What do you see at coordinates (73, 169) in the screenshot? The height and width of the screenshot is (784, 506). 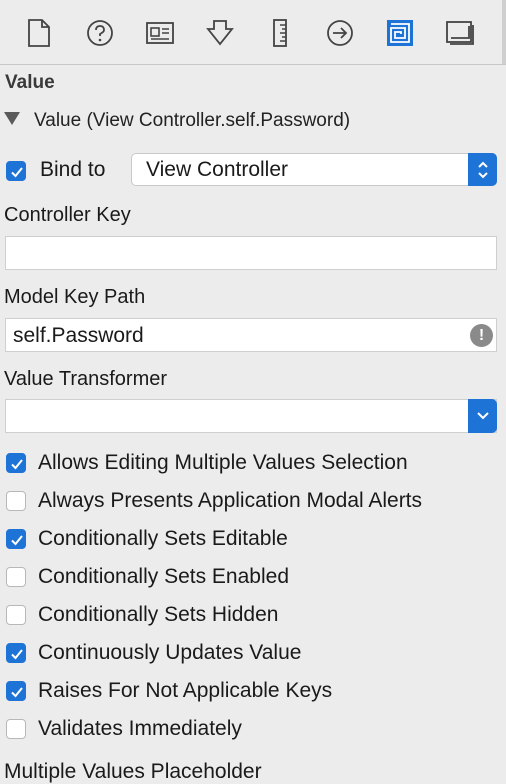 I see `bind-to-label: Bind to` at bounding box center [73, 169].